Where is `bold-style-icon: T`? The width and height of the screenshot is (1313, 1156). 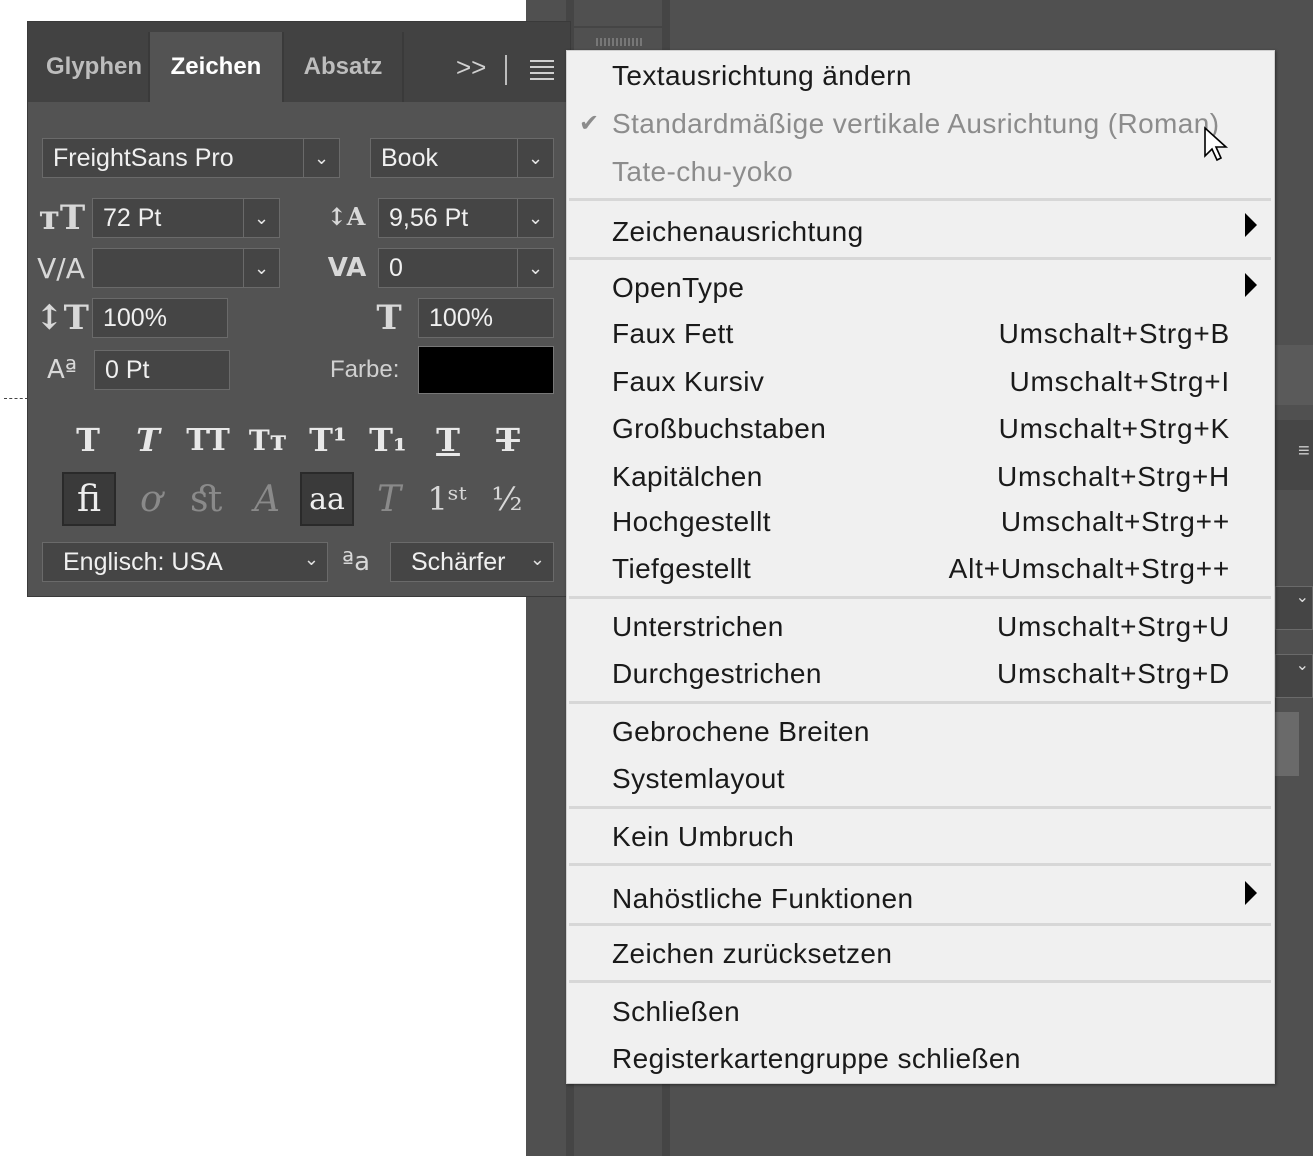 bold-style-icon: T is located at coordinates (88, 440).